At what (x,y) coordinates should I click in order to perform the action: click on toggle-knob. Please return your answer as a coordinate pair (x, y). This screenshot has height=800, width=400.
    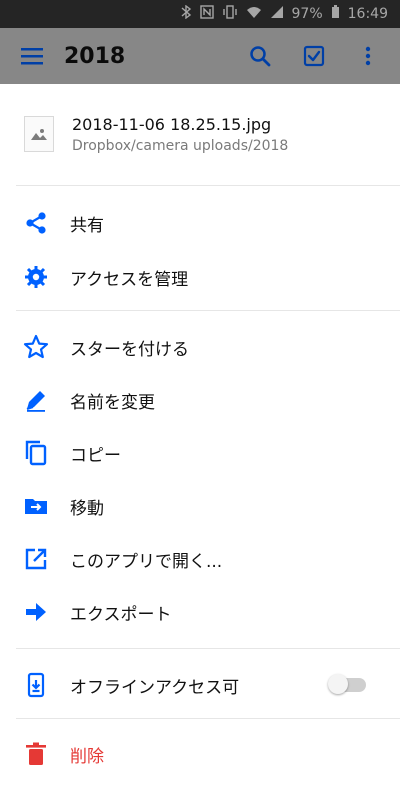
    Looking at the image, I should click on (338, 684).